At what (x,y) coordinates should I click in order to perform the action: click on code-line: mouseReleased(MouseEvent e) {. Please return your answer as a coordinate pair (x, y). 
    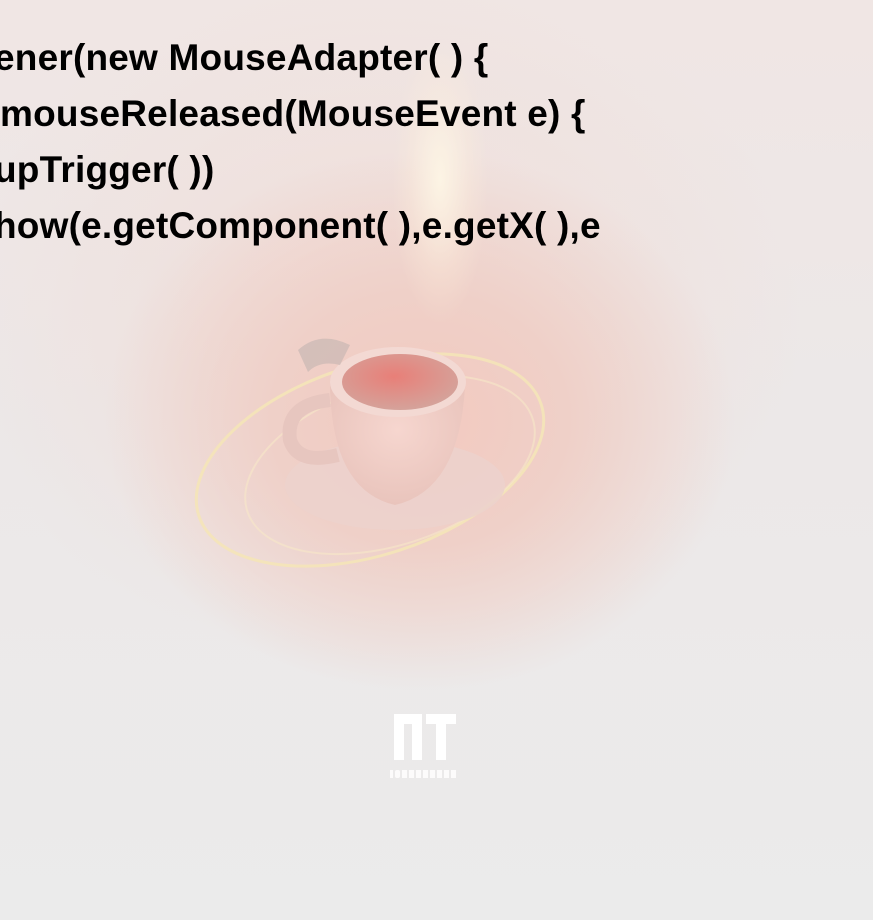
    Looking at the image, I should click on (293, 113).